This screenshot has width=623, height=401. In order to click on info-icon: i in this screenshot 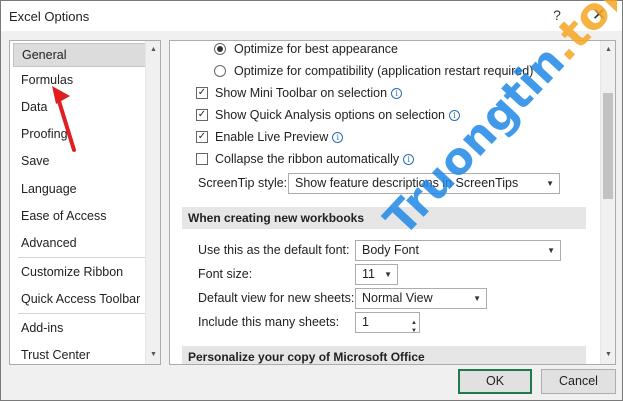, I will do `click(338, 137)`.